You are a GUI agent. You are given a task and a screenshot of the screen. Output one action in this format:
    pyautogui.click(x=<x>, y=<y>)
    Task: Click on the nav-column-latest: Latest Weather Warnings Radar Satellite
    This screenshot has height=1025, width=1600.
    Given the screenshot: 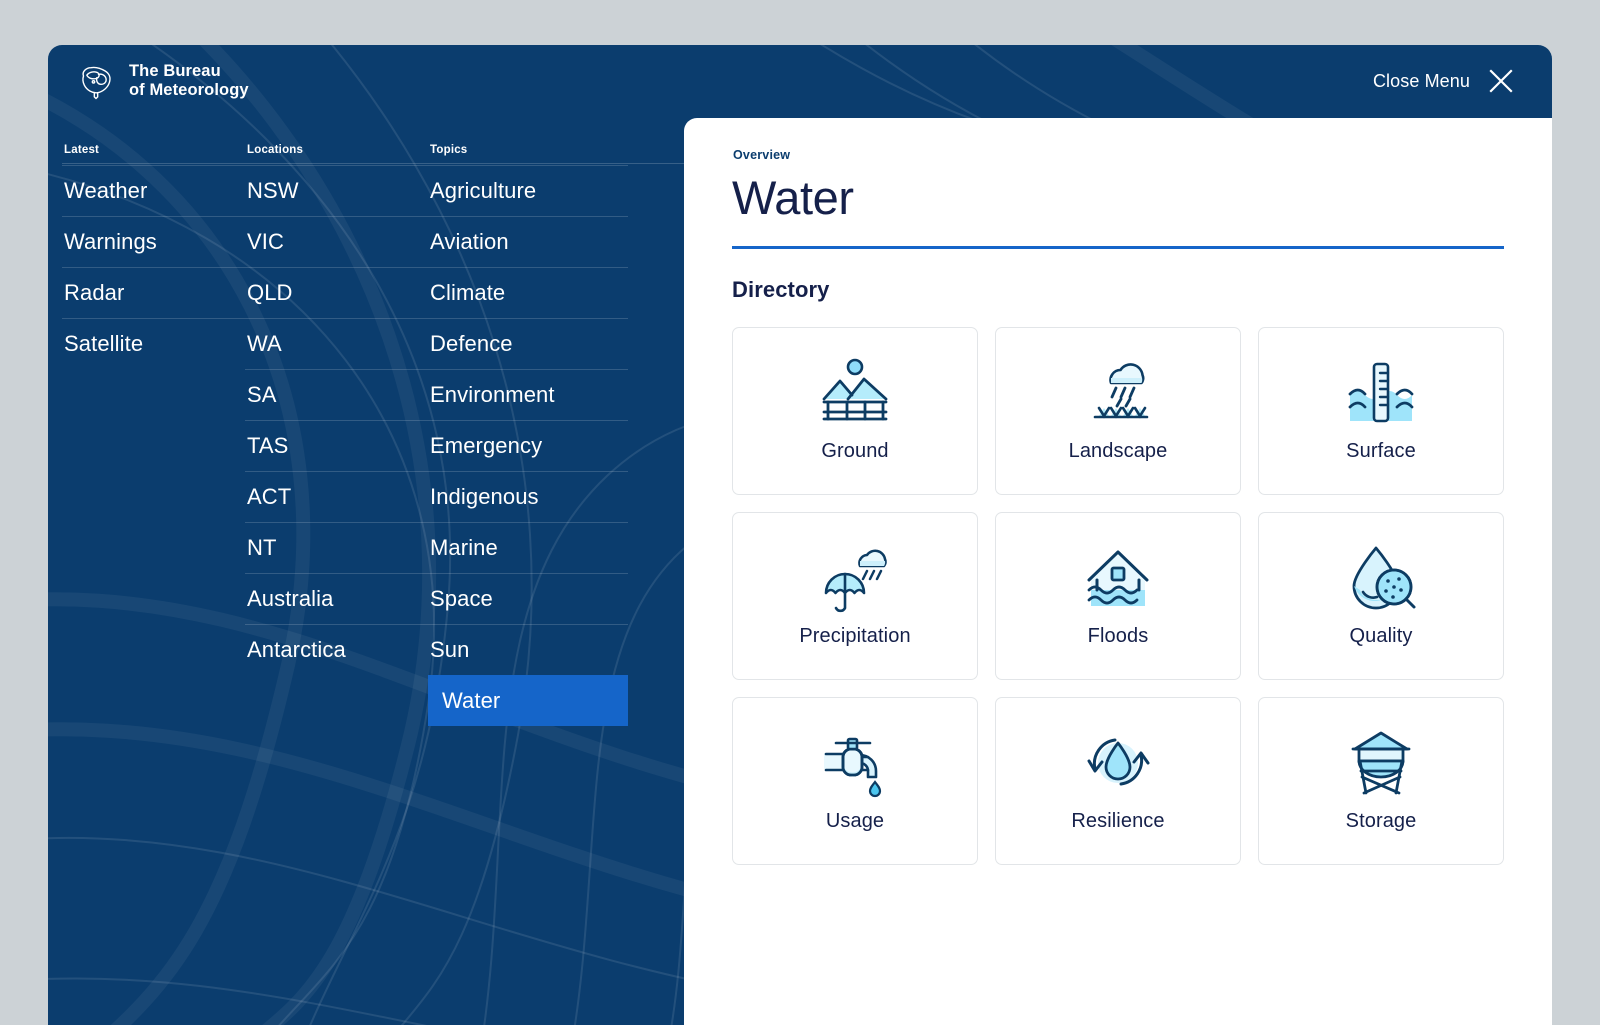 What is the action you would take?
    pyautogui.click(x=153, y=435)
    